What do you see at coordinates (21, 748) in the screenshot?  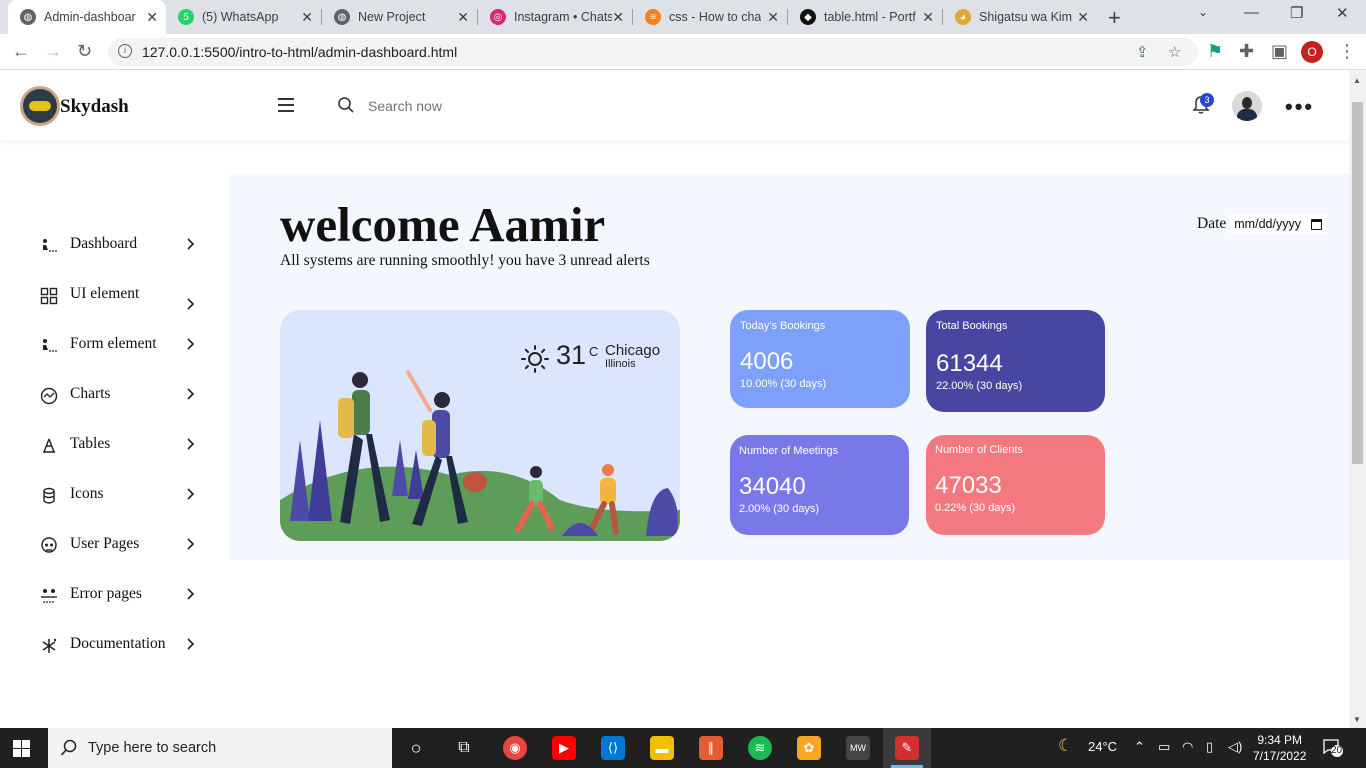 I see `windows-start-icon` at bounding box center [21, 748].